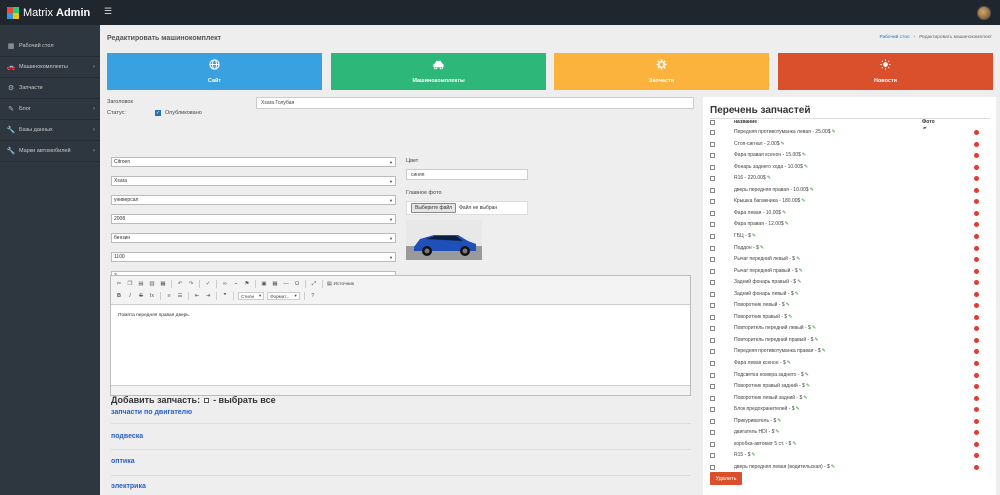 The image size is (1000, 495). What do you see at coordinates (152, 284) in the screenshot?
I see `paste-text-icon: ▥` at bounding box center [152, 284].